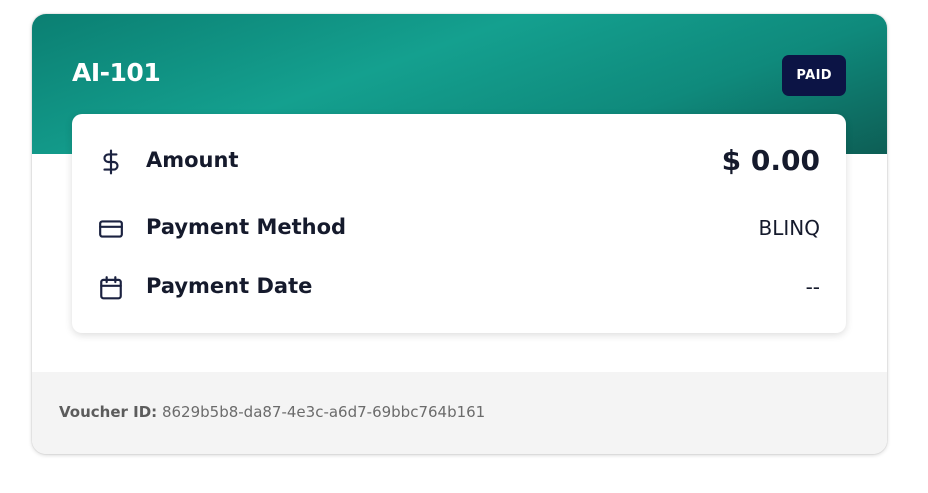  Describe the element at coordinates (116, 72) in the screenshot. I see `voucher-title: AI-101` at that location.